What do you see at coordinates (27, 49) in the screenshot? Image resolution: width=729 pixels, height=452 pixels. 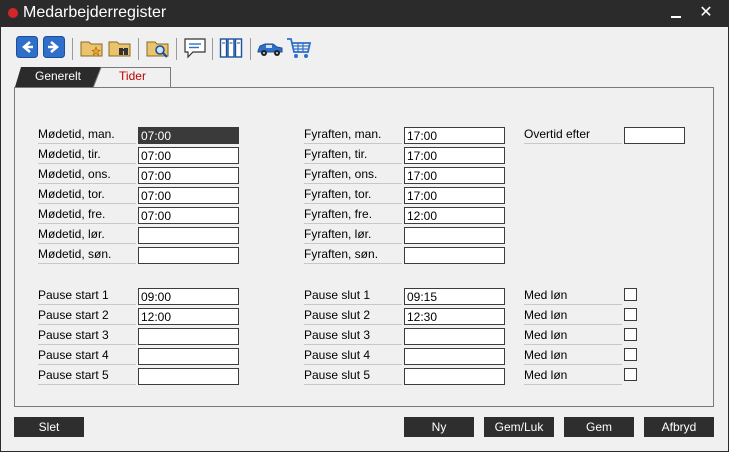 I see `arrow-left-icon` at bounding box center [27, 49].